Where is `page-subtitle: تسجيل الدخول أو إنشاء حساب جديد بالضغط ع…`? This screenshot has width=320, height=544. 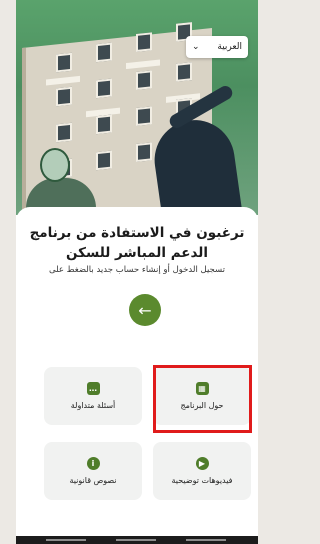 page-subtitle: تسجيل الدخول أو إنشاء حساب جديد بالضغط ع… is located at coordinates (137, 270).